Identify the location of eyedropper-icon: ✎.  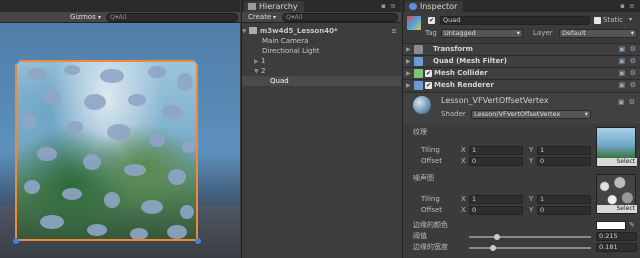
(632, 225).